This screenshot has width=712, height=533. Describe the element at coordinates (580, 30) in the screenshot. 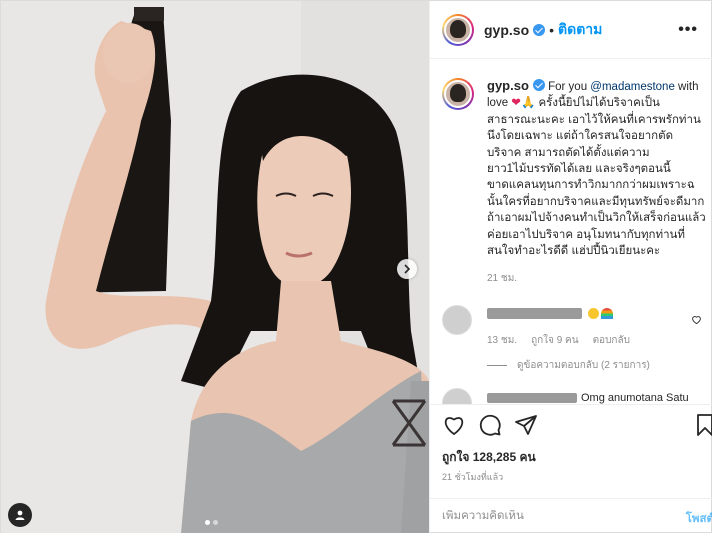

I see `follow-button: ติดตาม` at that location.